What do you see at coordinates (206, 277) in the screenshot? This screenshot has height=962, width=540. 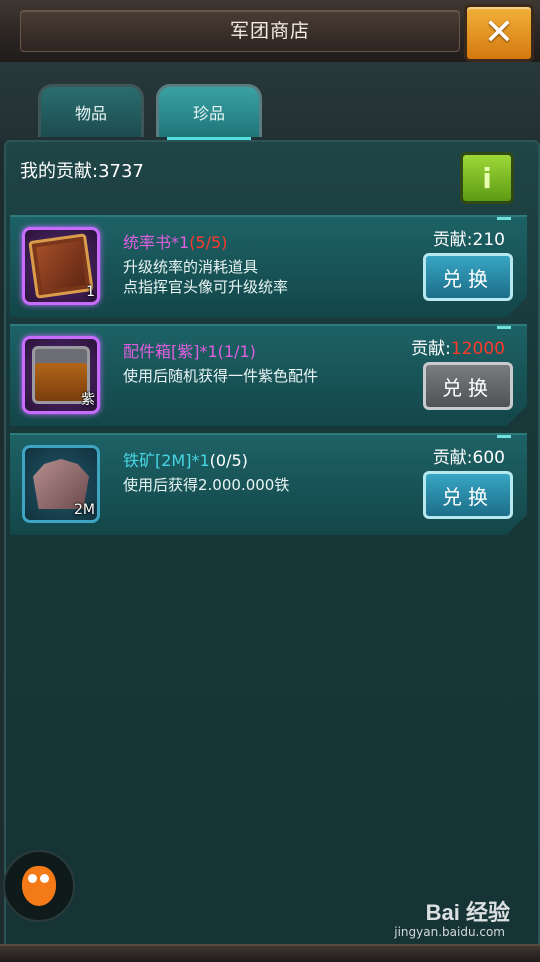 I see `item-description: 升级统率的消耗道具 点指挥官头像可升级统率` at bounding box center [206, 277].